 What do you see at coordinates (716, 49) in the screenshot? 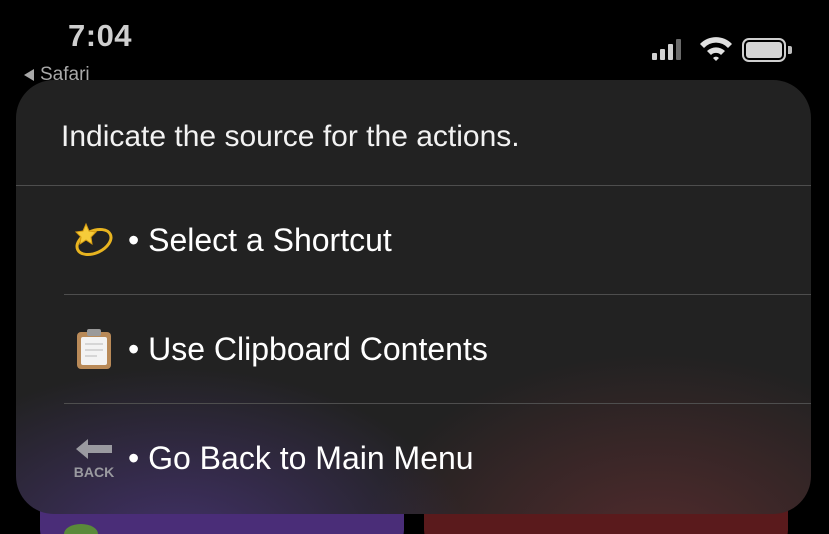
I see `wifi-icon` at bounding box center [716, 49].